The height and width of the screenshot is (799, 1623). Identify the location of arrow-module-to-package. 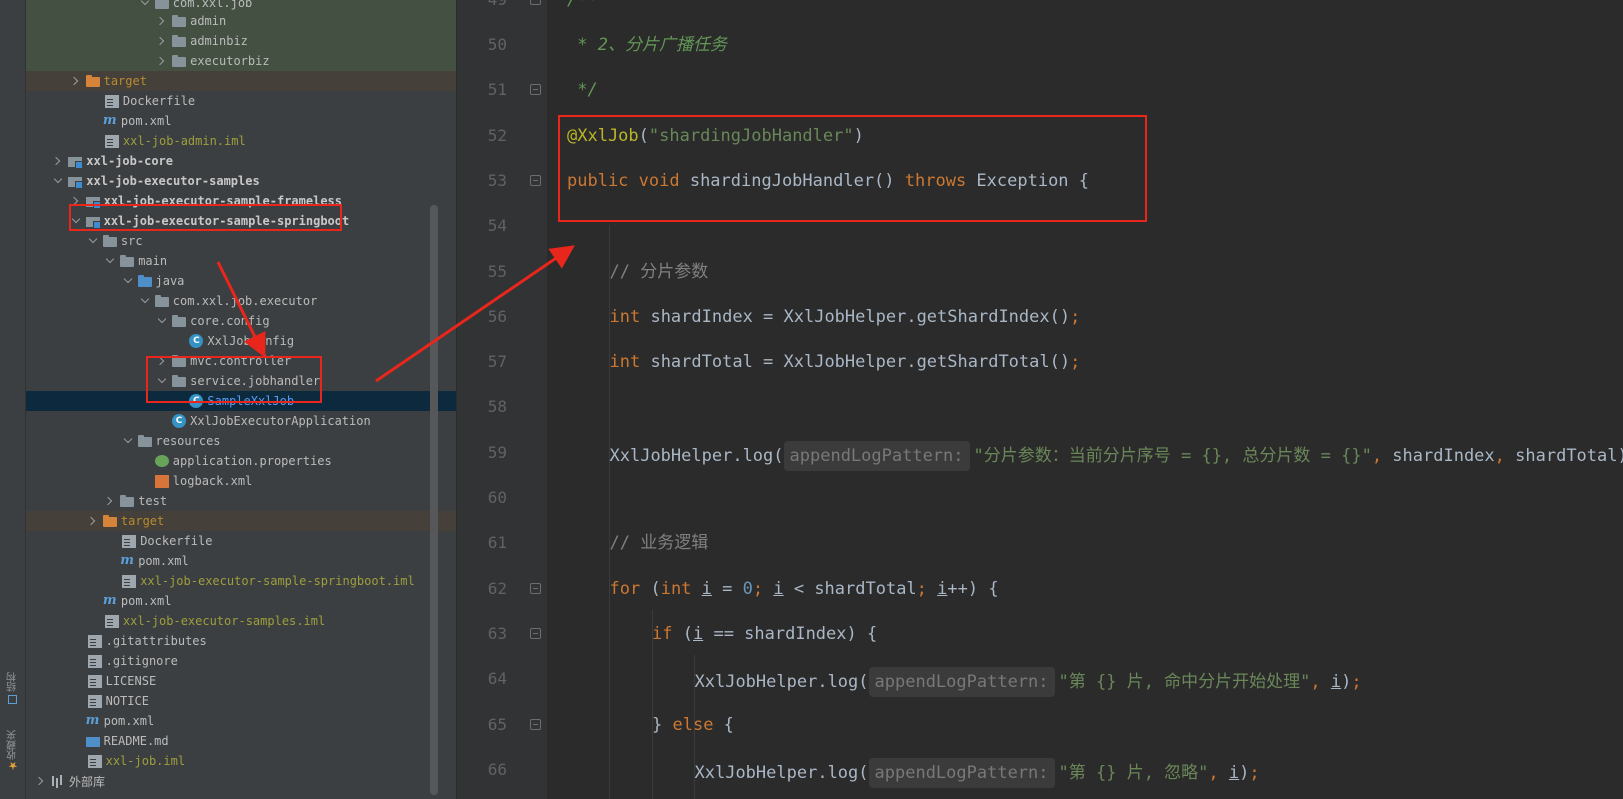
(241, 309).